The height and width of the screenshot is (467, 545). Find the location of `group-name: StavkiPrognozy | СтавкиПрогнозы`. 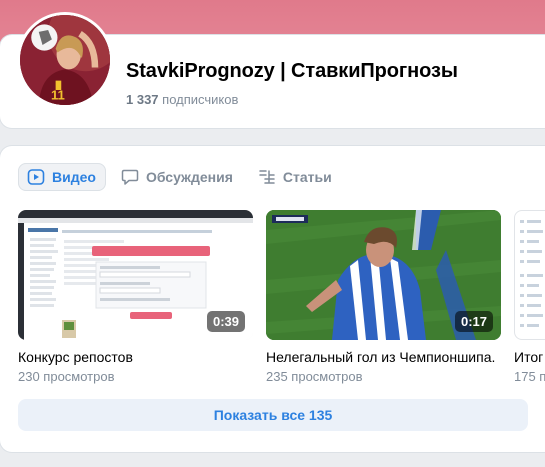

group-name: StavkiPrognozy | СтавкиПрогнозы is located at coordinates (292, 71).